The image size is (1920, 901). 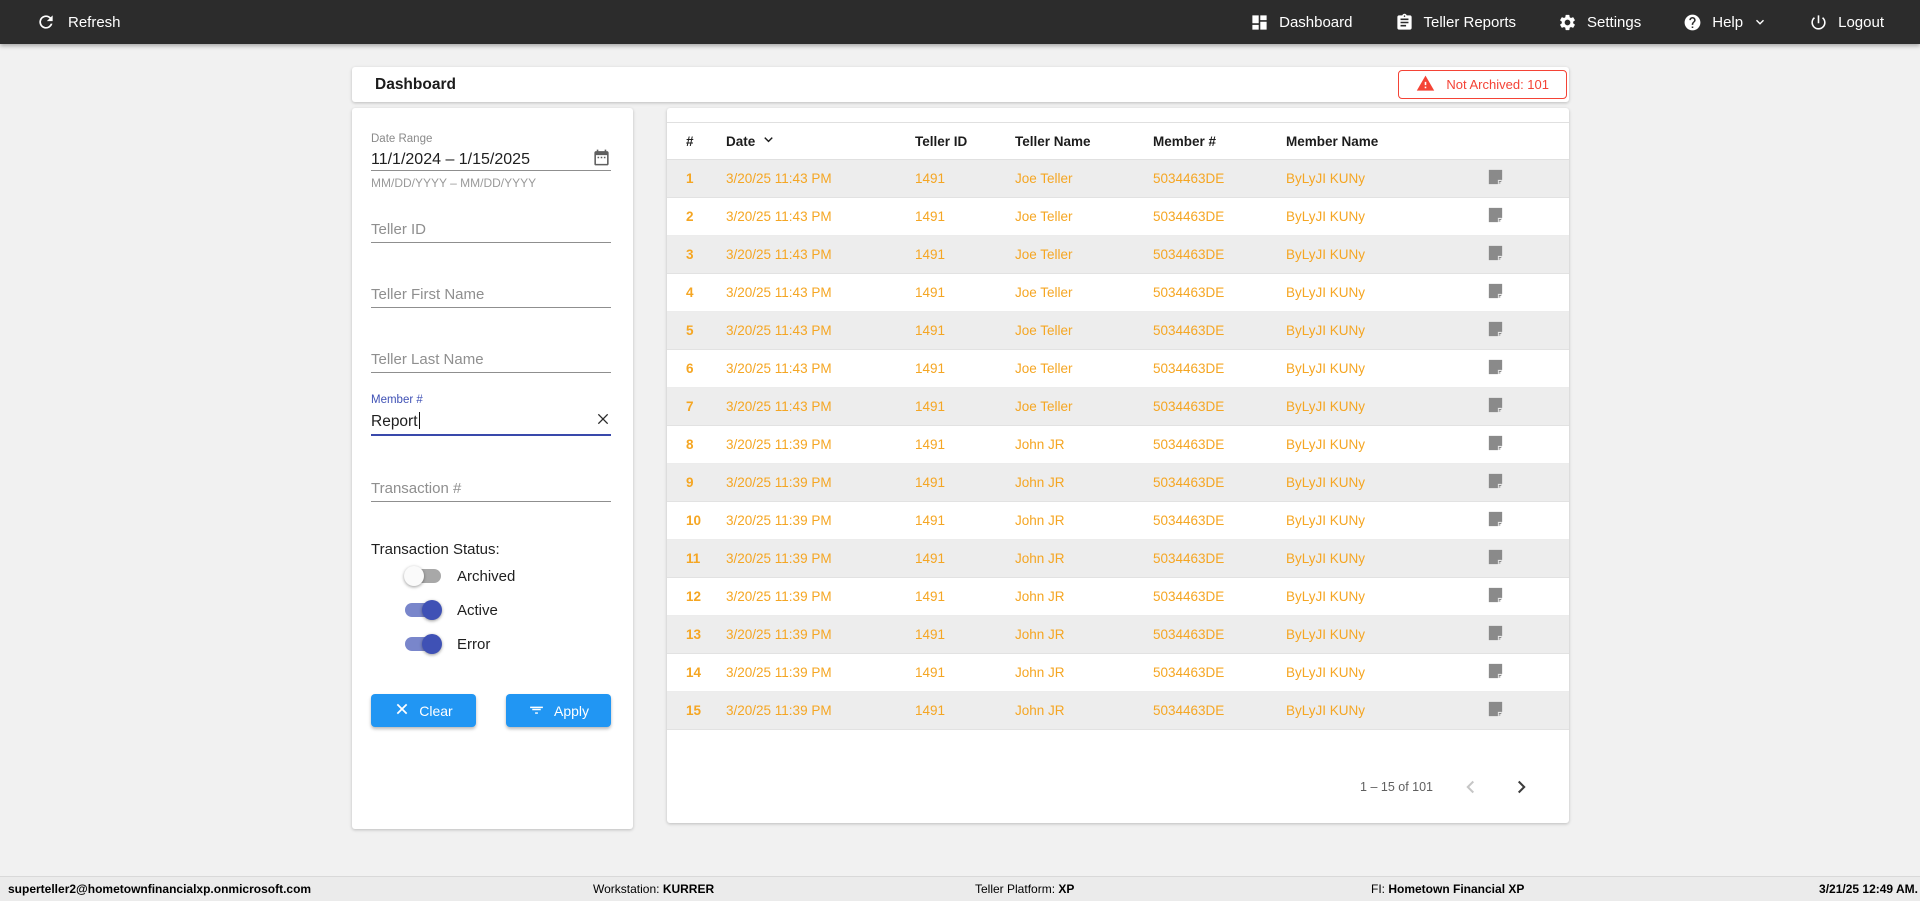 What do you see at coordinates (491, 415) in the screenshot?
I see `member-number-field: Member # Report` at bounding box center [491, 415].